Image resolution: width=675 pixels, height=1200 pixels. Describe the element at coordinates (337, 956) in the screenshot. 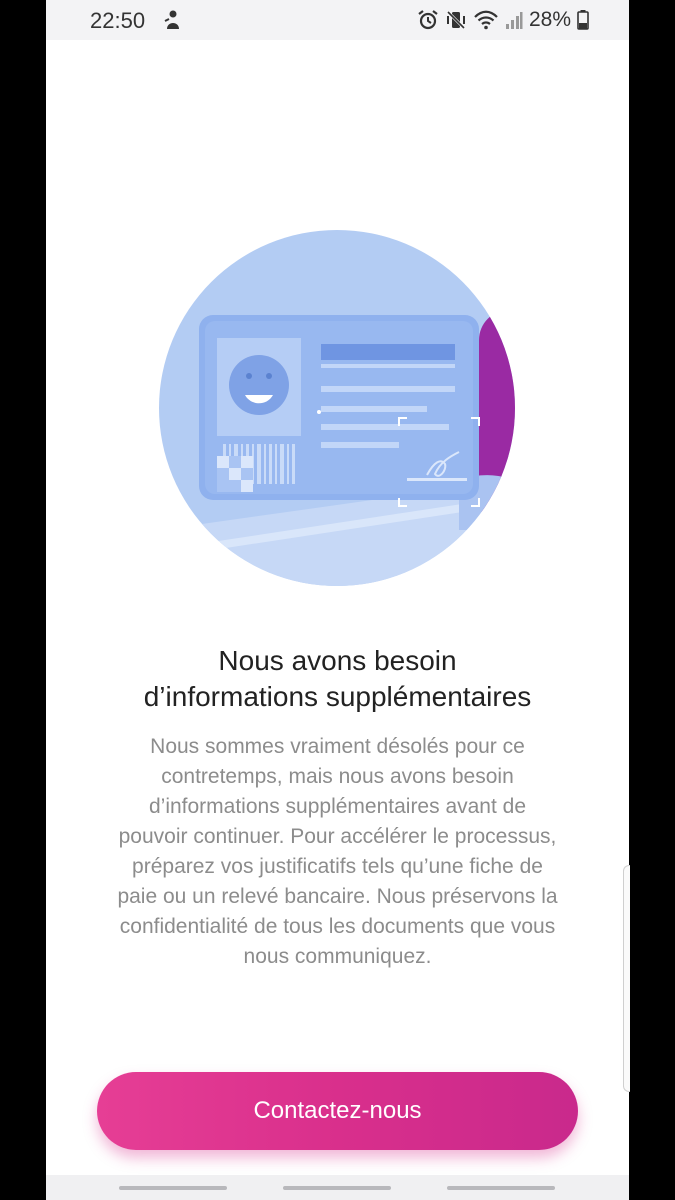

I see `description-line: nous communiquez.` at that location.